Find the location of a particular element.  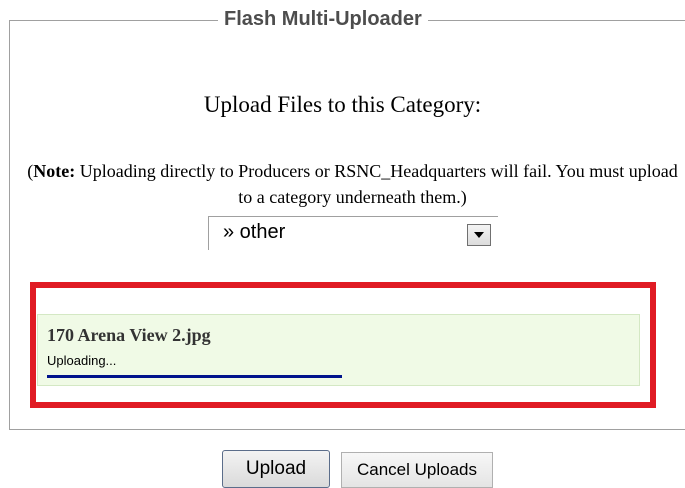

cancel-uploads-button: Cancel Uploads is located at coordinates (417, 470).